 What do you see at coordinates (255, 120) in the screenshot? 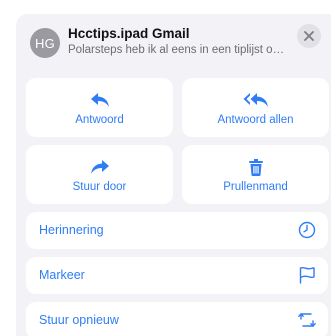
I see `reply-all-label: Antwoord allen` at bounding box center [255, 120].